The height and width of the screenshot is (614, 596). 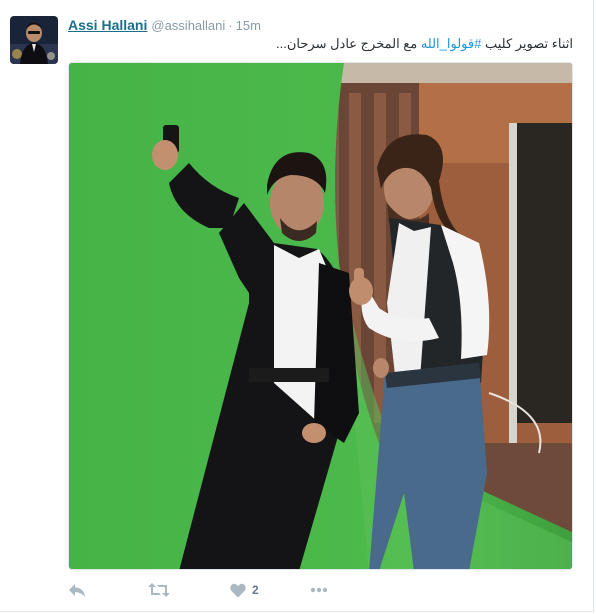 I want to click on user-handle: @assihallani, so click(x=188, y=25).